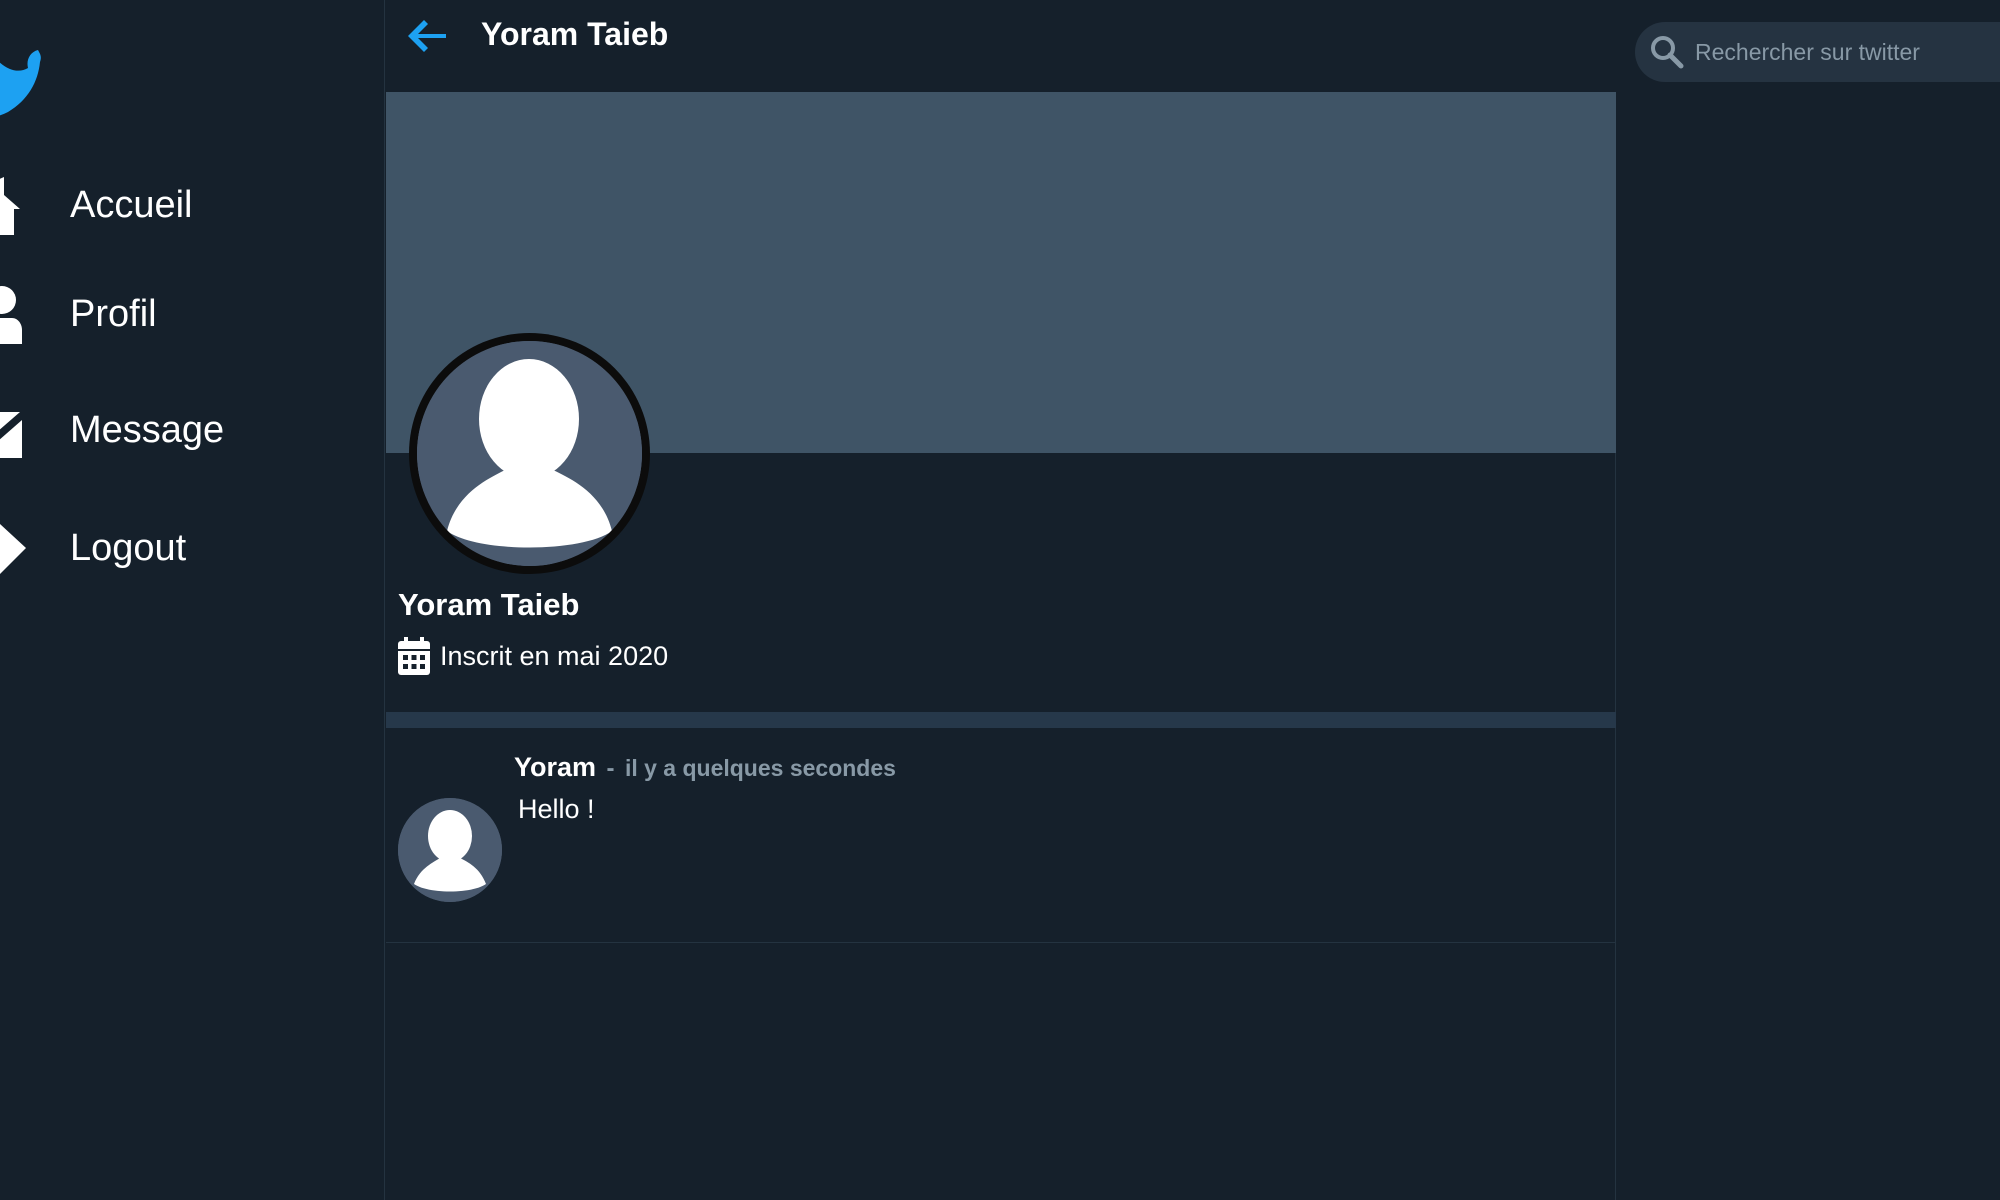 This screenshot has width=2000, height=1200. I want to click on nav-label: Logout, so click(128, 547).